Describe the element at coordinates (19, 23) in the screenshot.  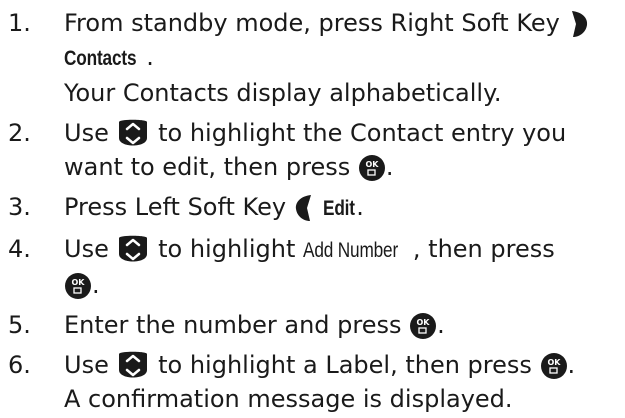
I see `step-number: 1.` at that location.